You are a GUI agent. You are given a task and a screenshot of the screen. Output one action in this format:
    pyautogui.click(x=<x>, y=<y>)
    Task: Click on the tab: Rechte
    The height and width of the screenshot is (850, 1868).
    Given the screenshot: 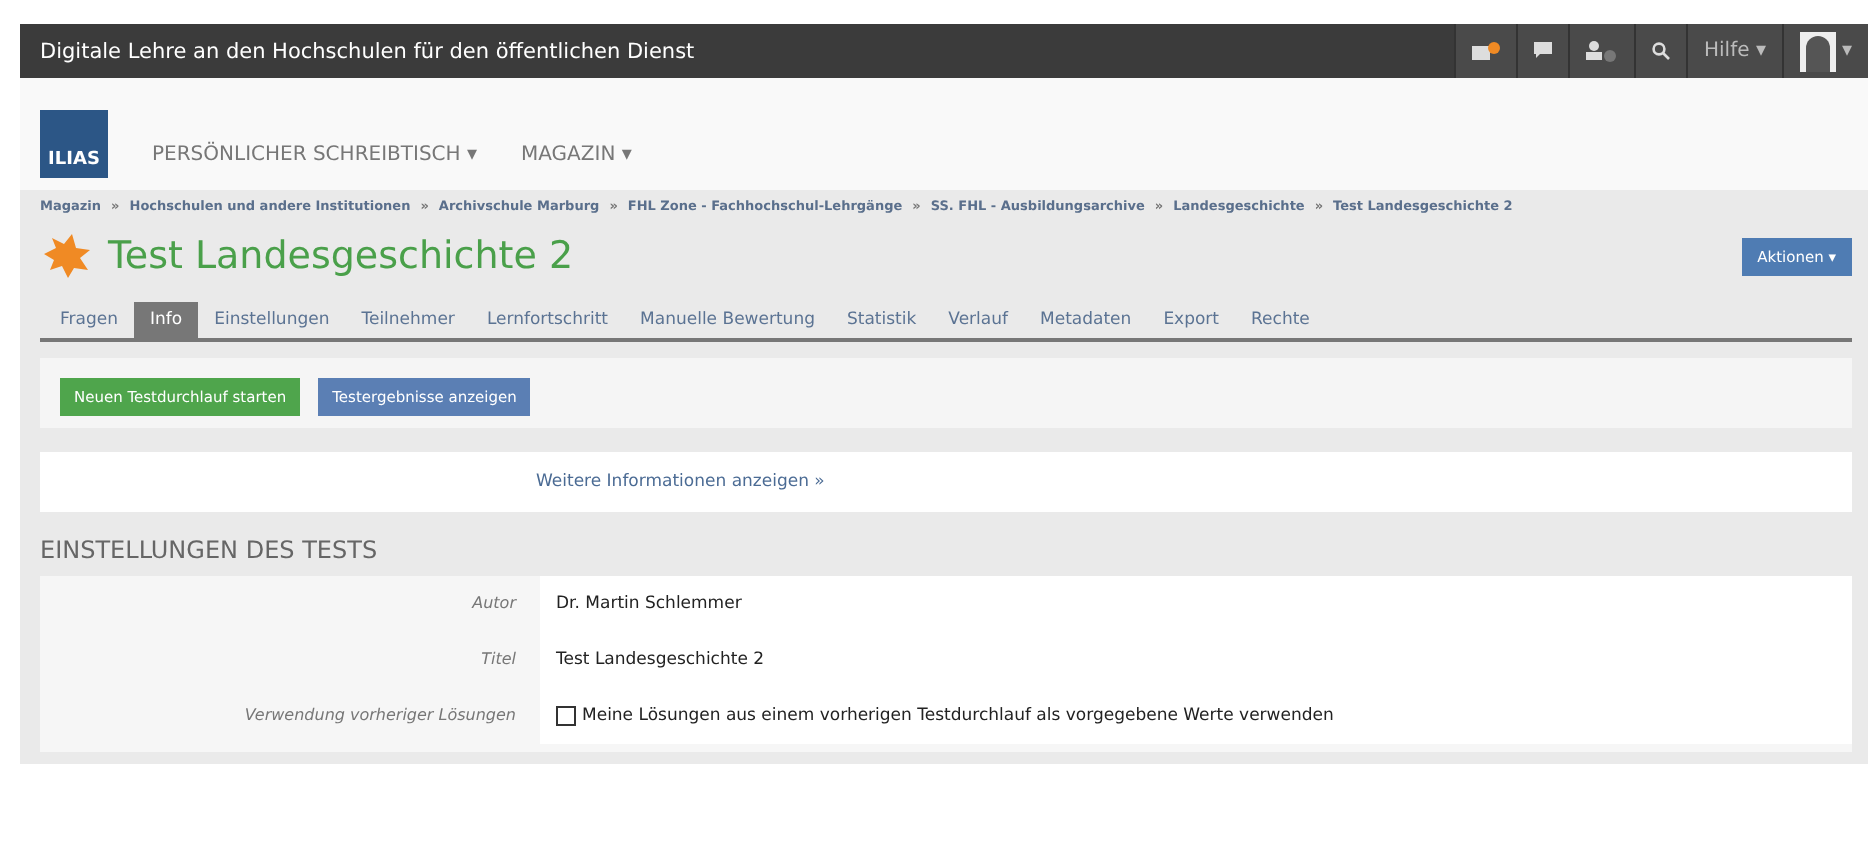 What is the action you would take?
    pyautogui.click(x=1280, y=320)
    